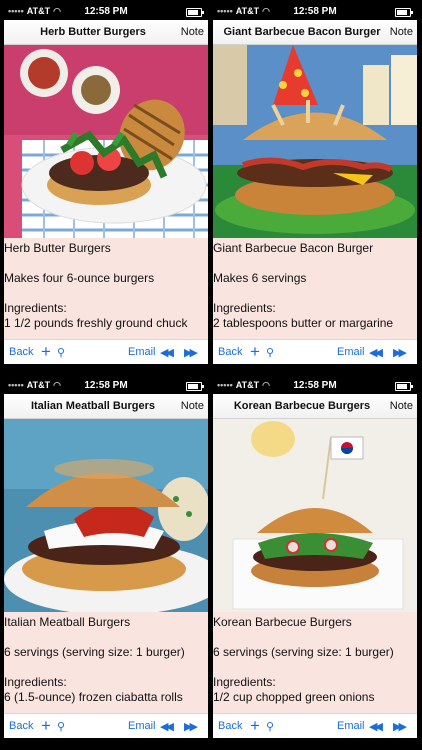 The height and width of the screenshot is (750, 422). I want to click on recipe-name: Italian Meatball Burgers, so click(67, 622).